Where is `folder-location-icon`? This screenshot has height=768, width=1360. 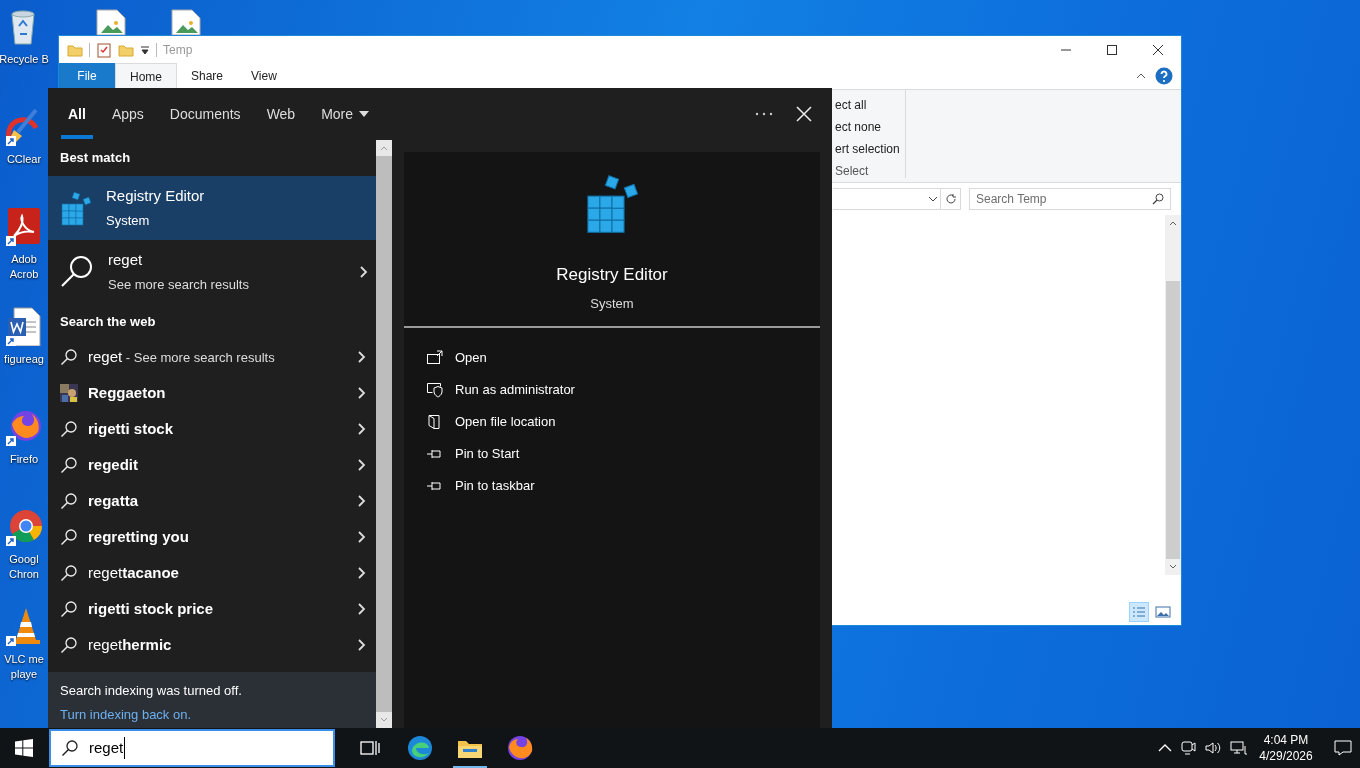
folder-location-icon is located at coordinates (434, 422).